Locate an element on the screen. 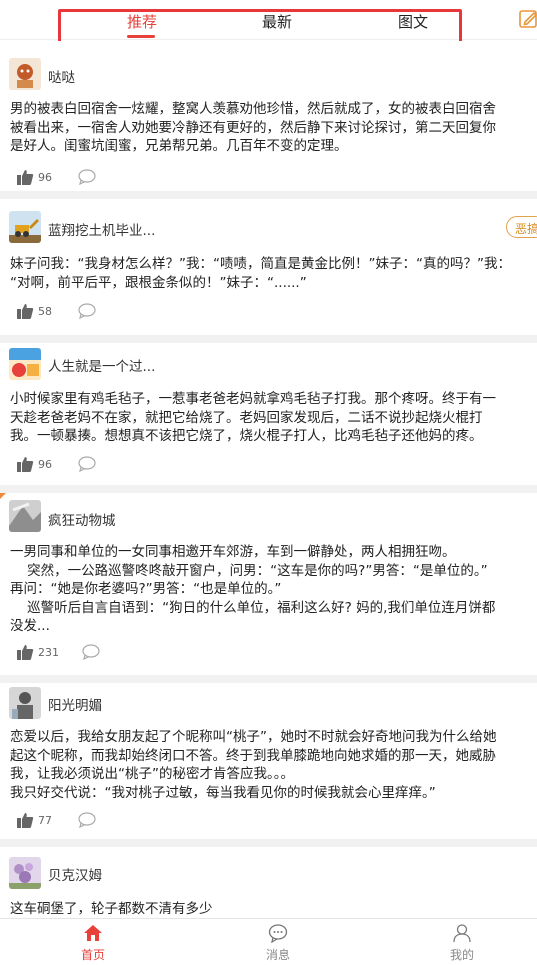 This screenshot has width=537, height=965. active-tab-indicator is located at coordinates (141, 36).